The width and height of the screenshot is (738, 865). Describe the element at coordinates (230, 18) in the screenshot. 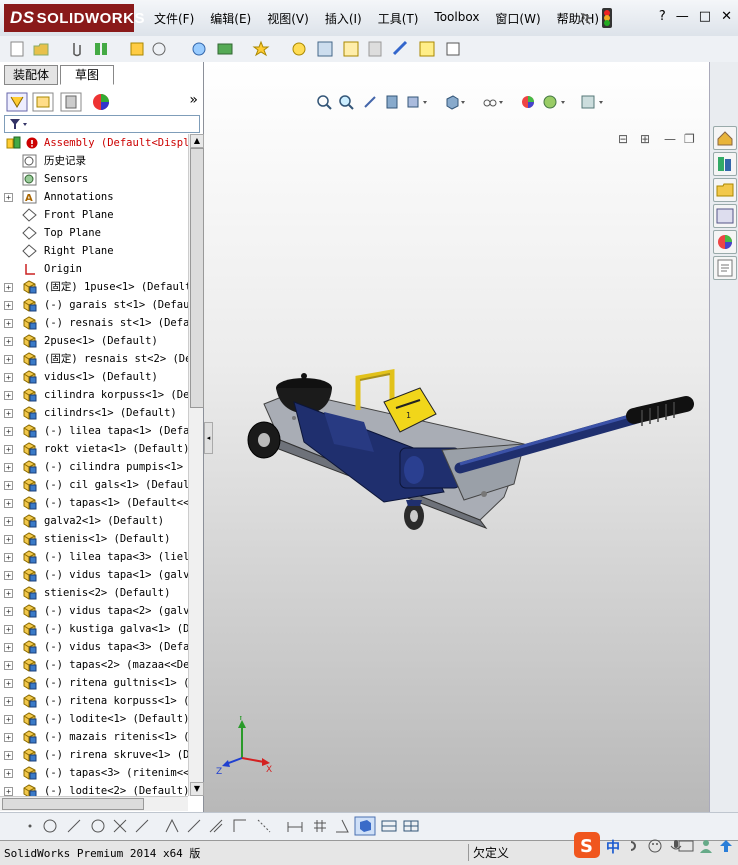

I see `menu-edit: 编辑(E)` at that location.